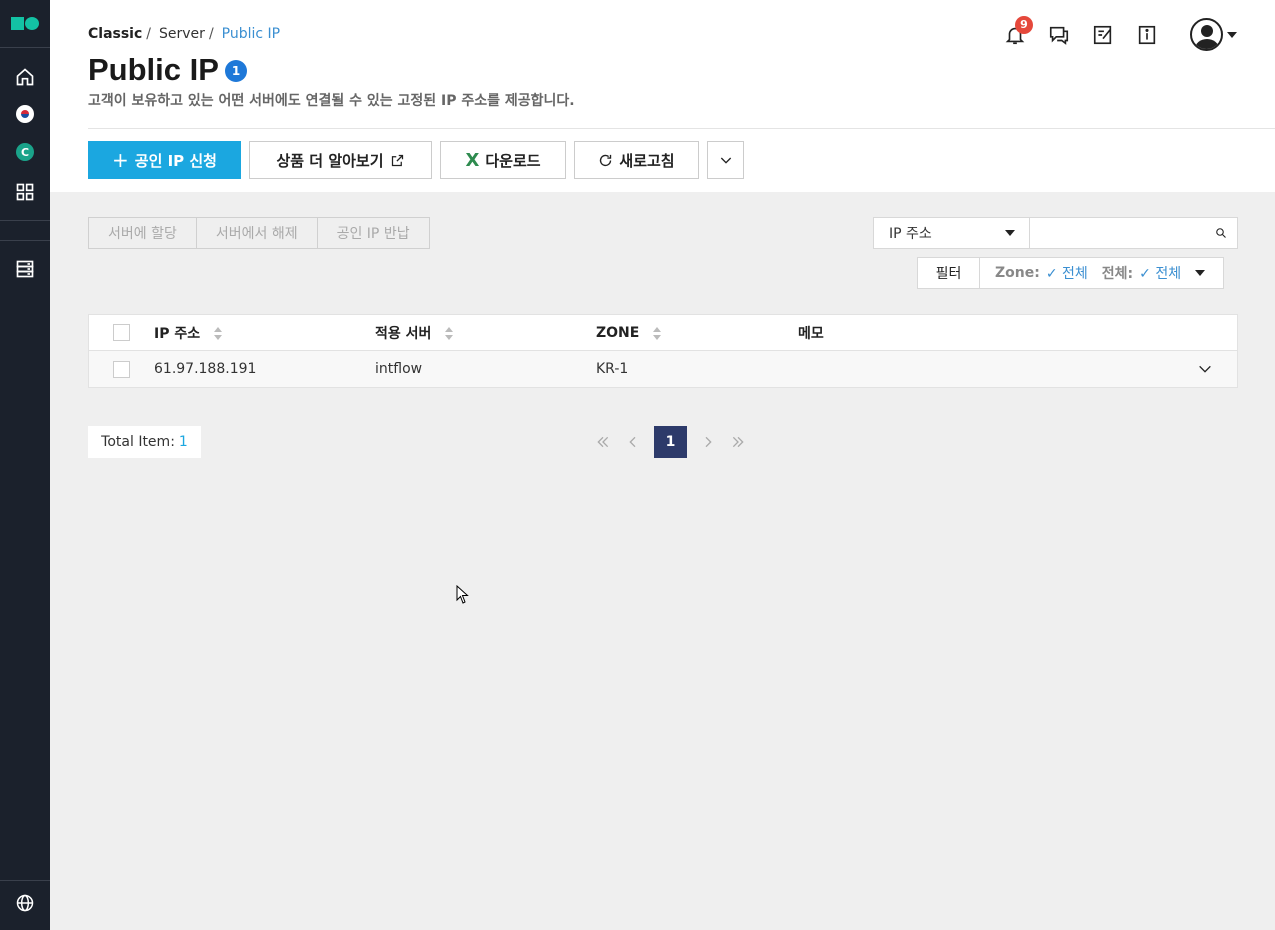 The image size is (1275, 930). I want to click on filter-values: Zone: 전체 전체: 전체, so click(1101, 273).